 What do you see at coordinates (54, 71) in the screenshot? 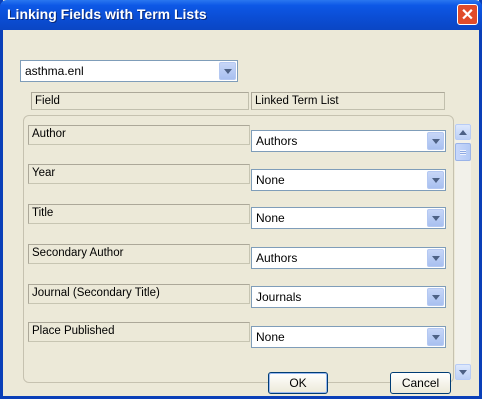
I see `library-select-value: asthma.enl` at bounding box center [54, 71].